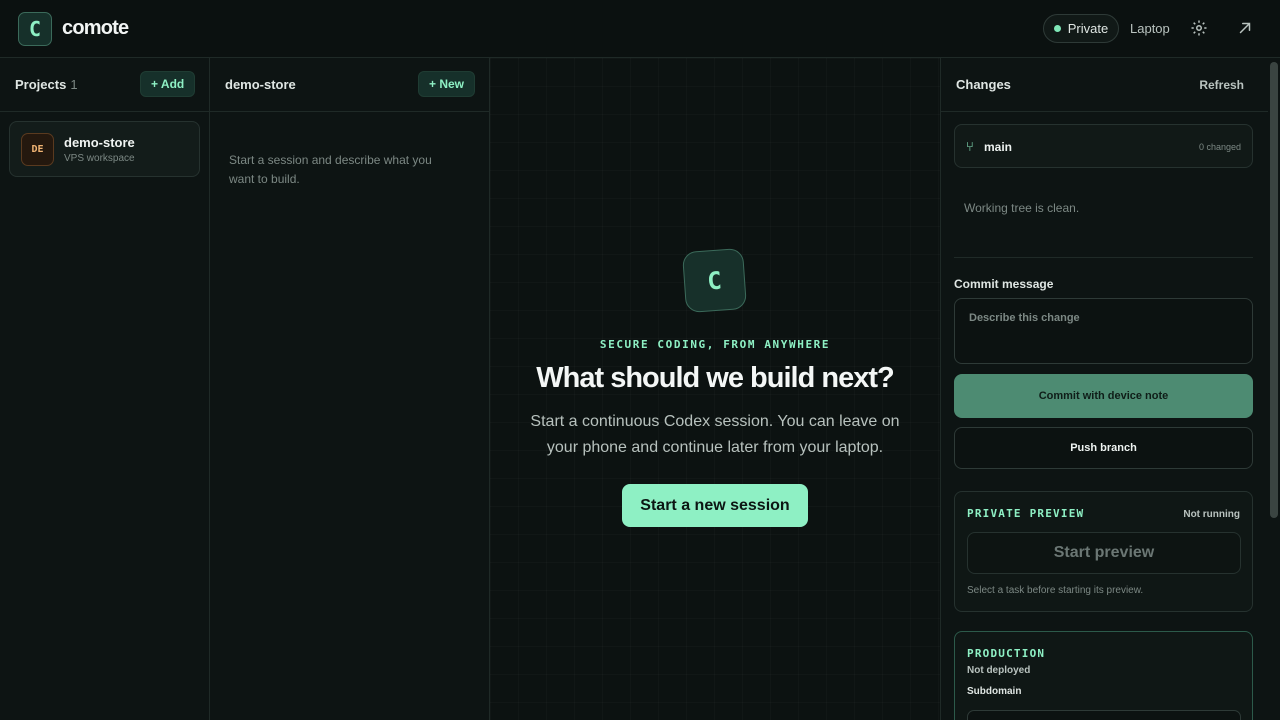 Image resolution: width=1280 pixels, height=720 pixels. Describe the element at coordinates (715, 344) in the screenshot. I see `hero-kicker: SECURE CODING, FROM ANYWHERE` at that location.